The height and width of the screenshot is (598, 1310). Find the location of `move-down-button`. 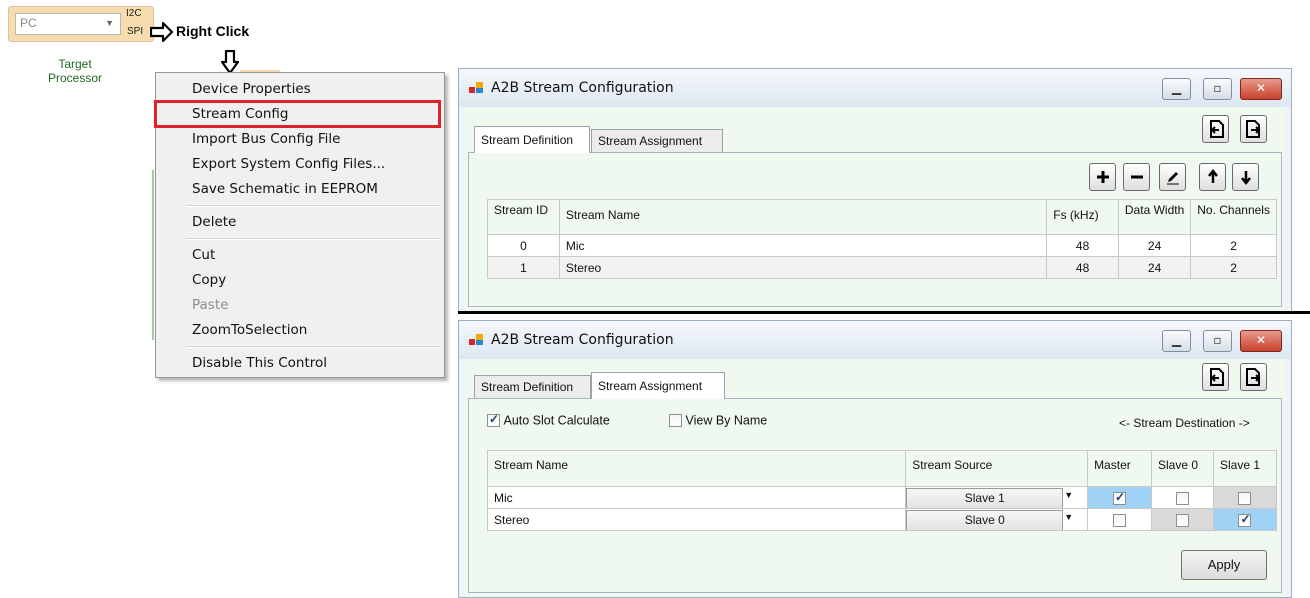

move-down-button is located at coordinates (1245, 177).